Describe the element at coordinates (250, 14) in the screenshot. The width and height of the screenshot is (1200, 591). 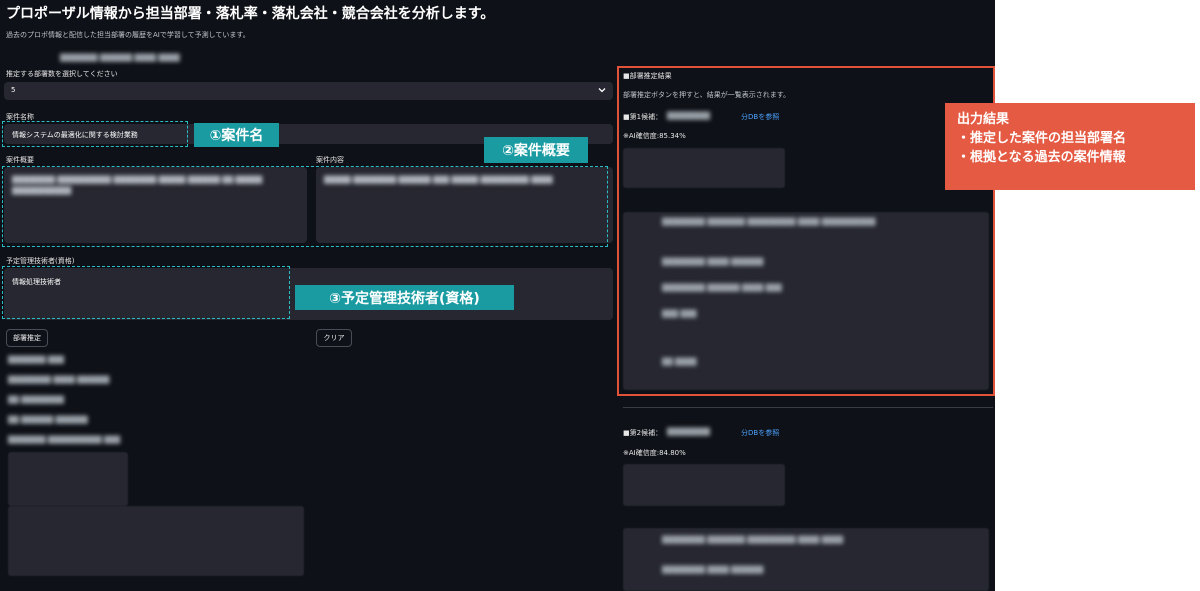
I see `page-title: プロポーザル情報から担当部署・落札率・落札会社・競合会社を分析します。` at that location.